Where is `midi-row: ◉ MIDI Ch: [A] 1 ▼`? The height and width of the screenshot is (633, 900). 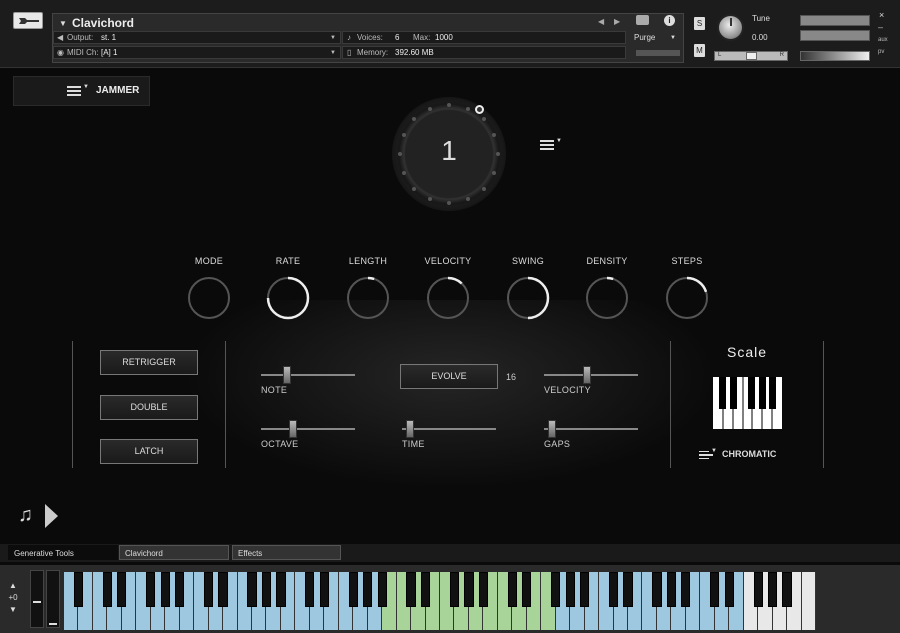 midi-row: ◉ MIDI Ch: [A] 1 ▼ is located at coordinates (197, 52).